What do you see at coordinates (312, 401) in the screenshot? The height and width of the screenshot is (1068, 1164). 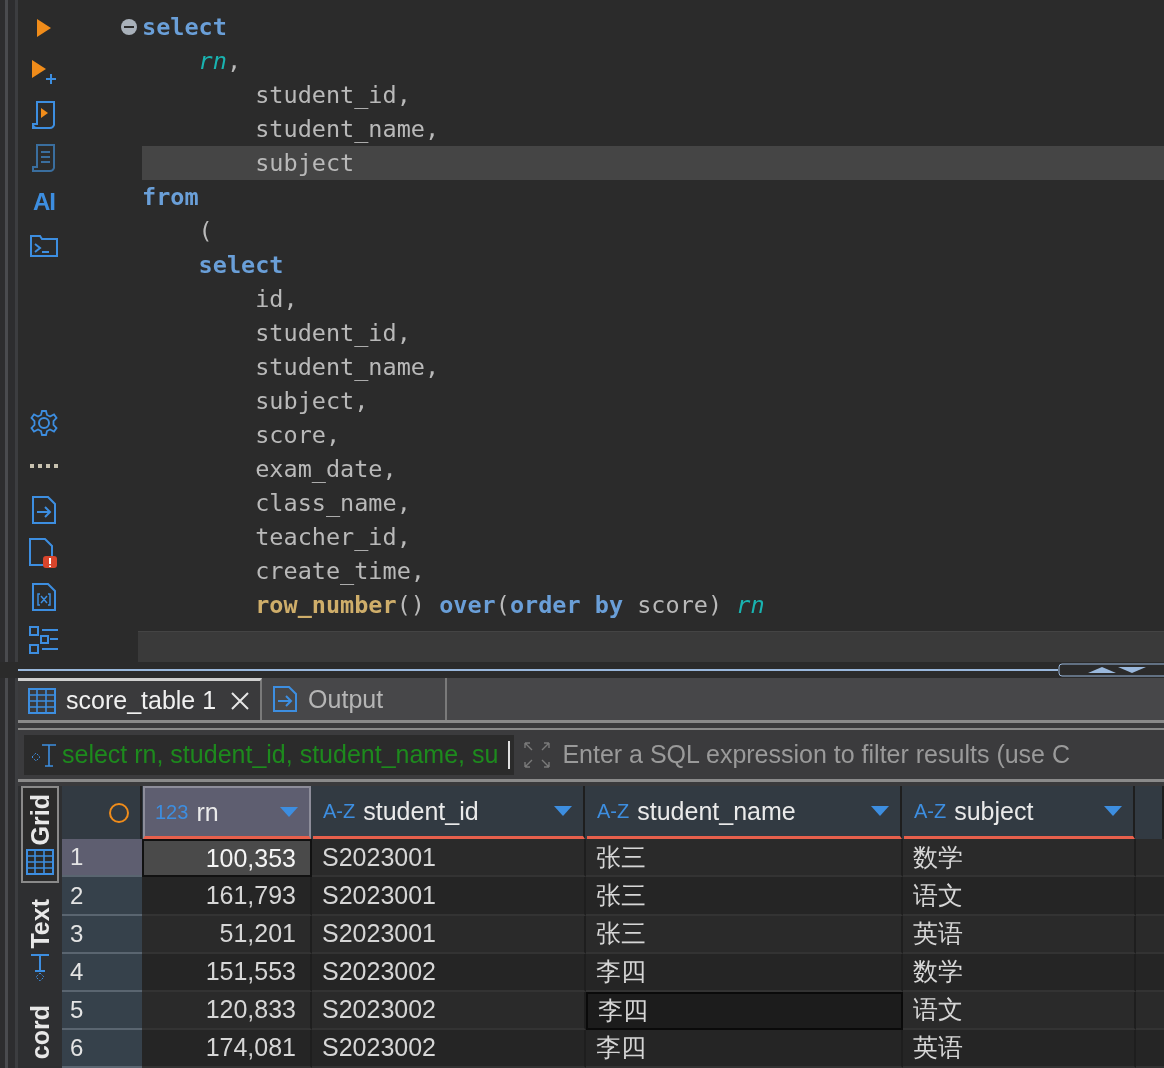 I see `code-line: subject,` at bounding box center [312, 401].